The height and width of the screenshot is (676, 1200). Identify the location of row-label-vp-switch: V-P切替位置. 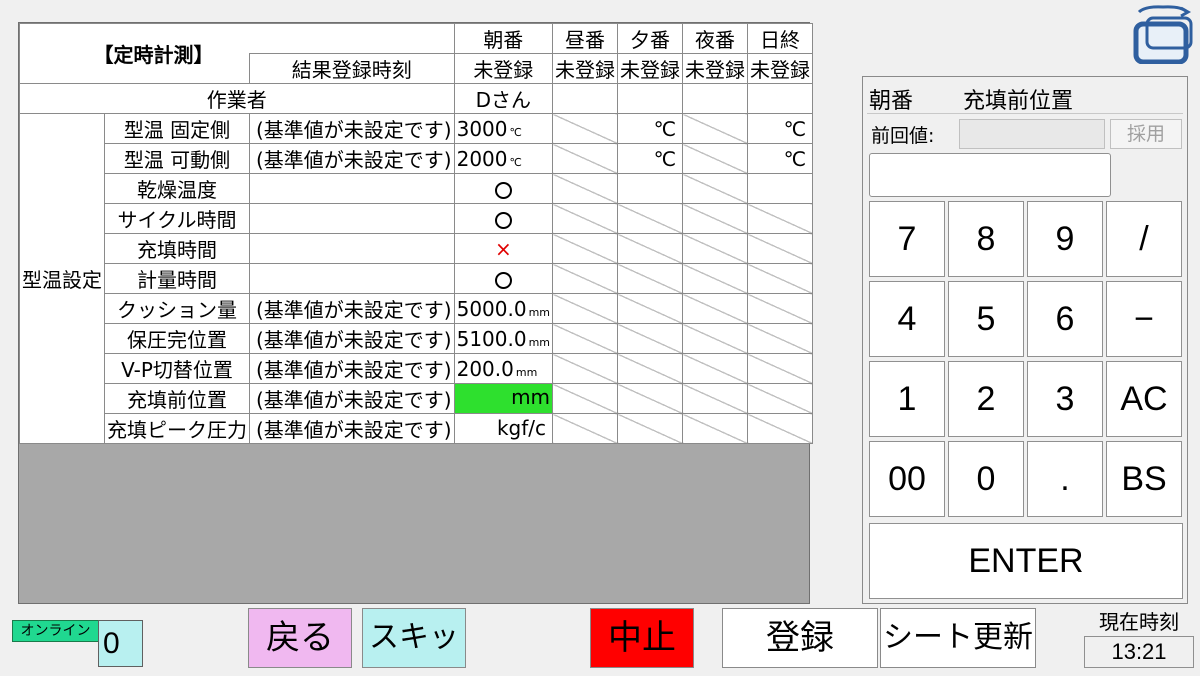
(177, 368).